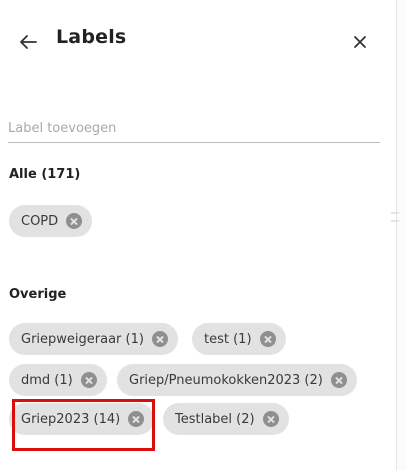  What do you see at coordinates (194, 128) in the screenshot?
I see `label-input` at bounding box center [194, 128].